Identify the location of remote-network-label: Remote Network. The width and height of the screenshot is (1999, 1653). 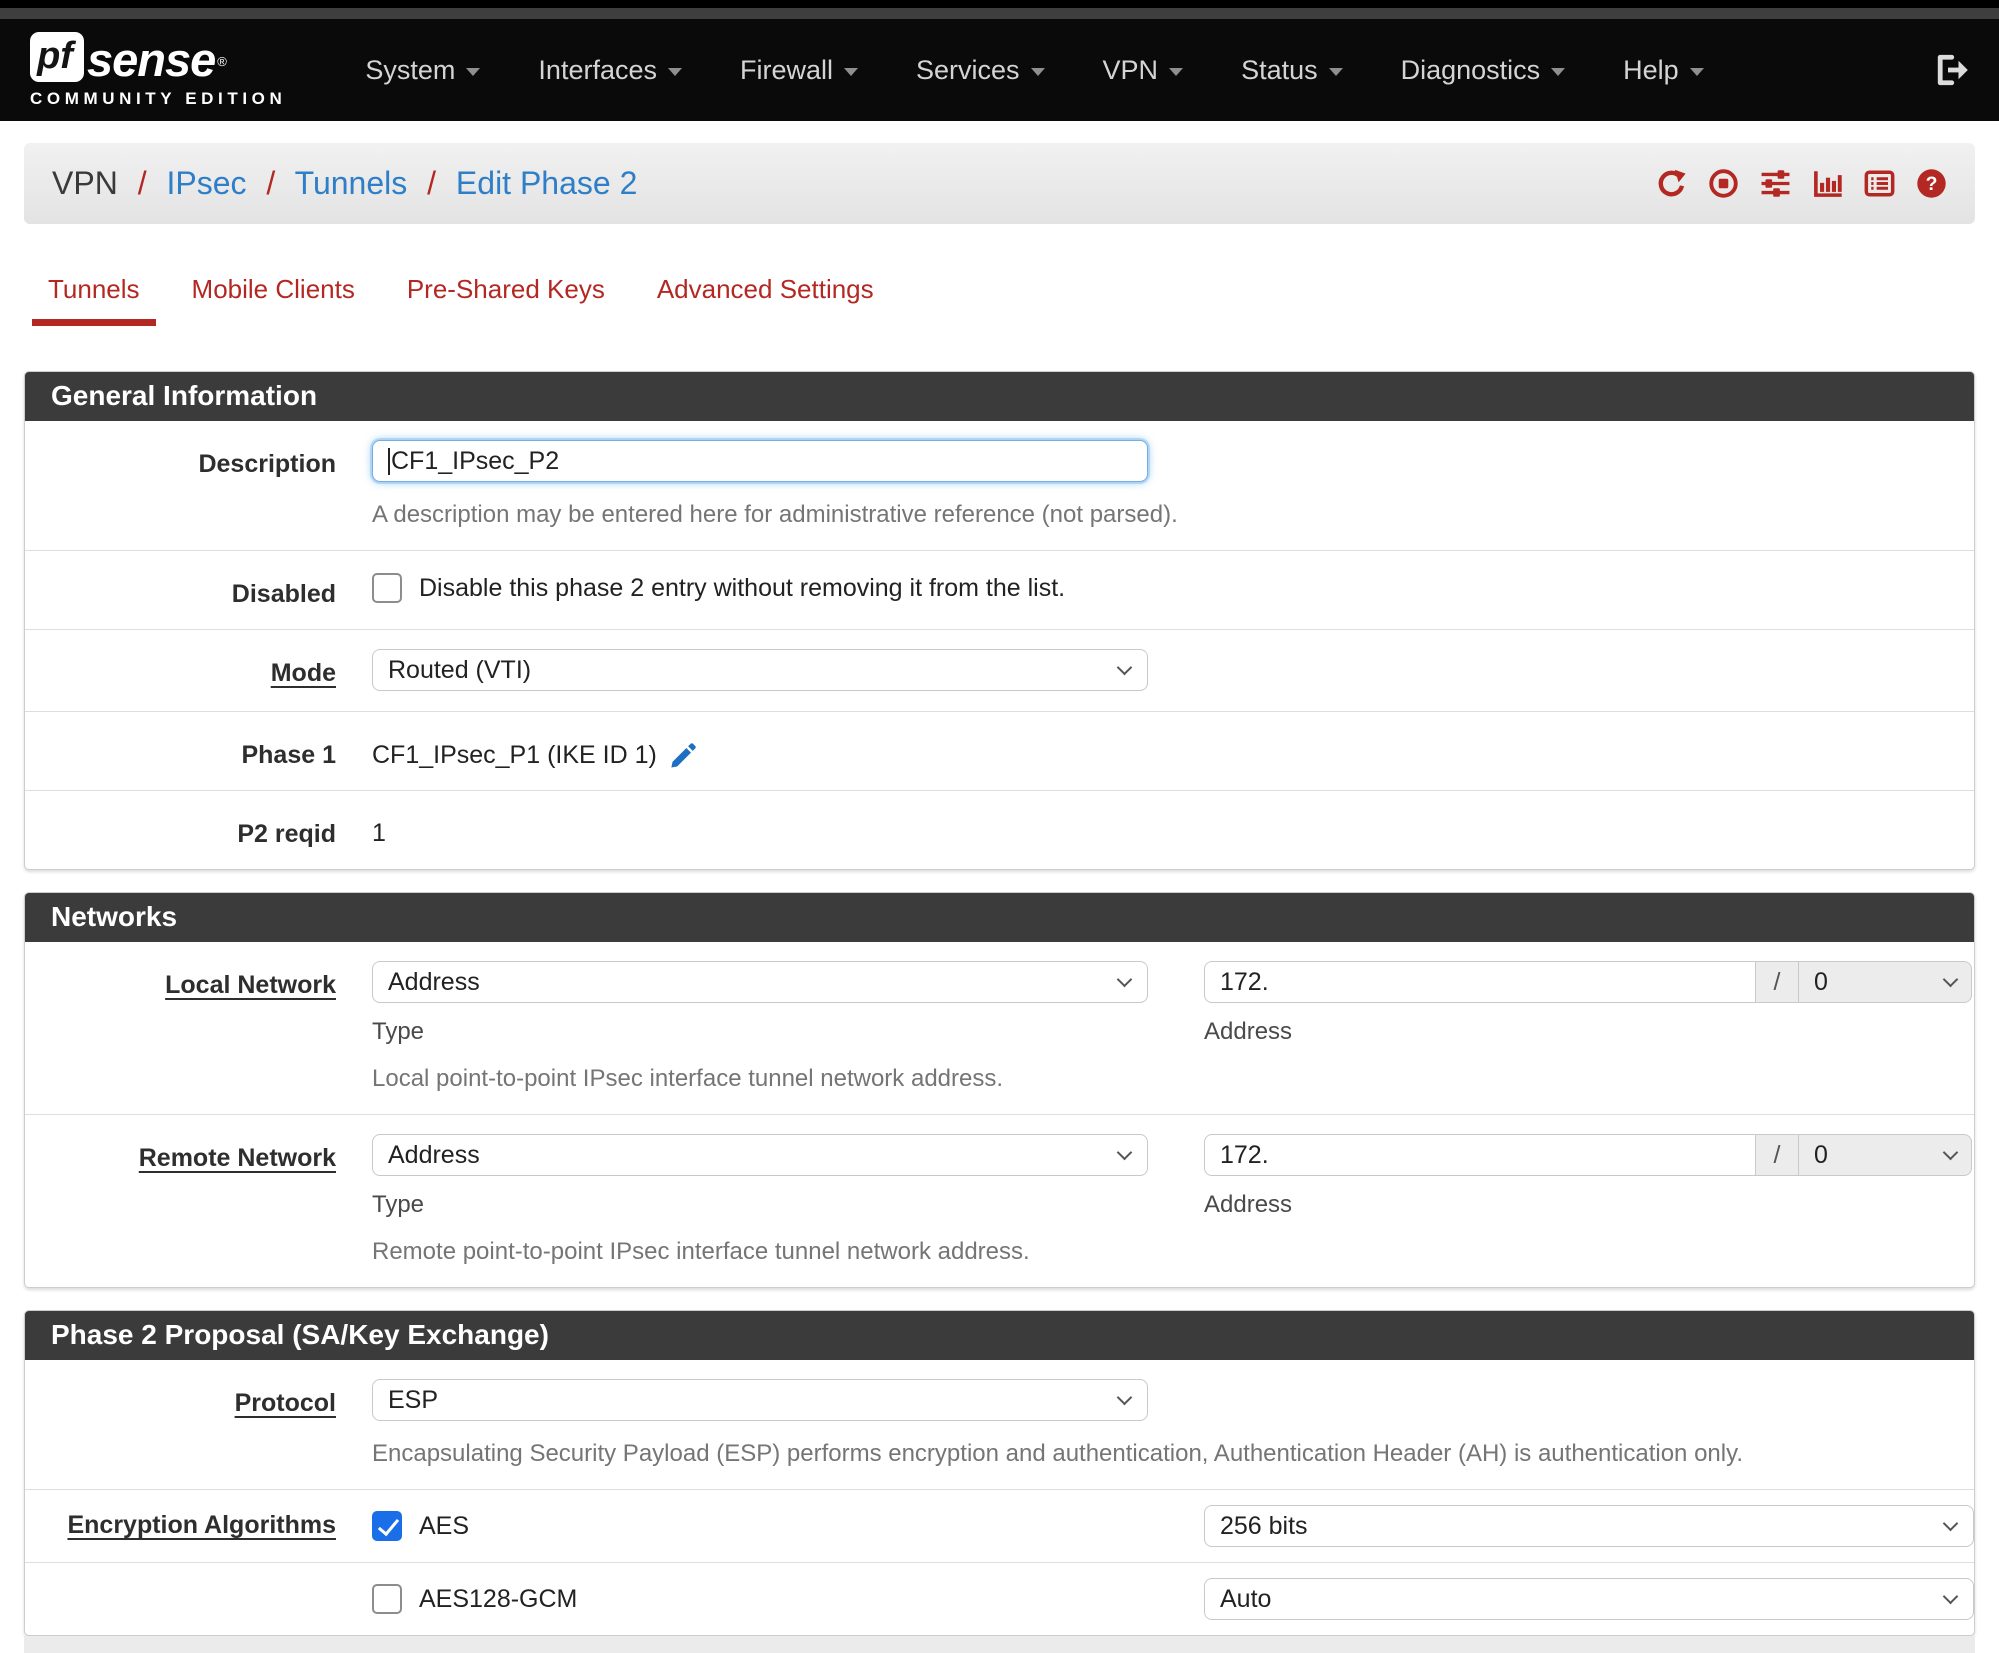
(237, 1158).